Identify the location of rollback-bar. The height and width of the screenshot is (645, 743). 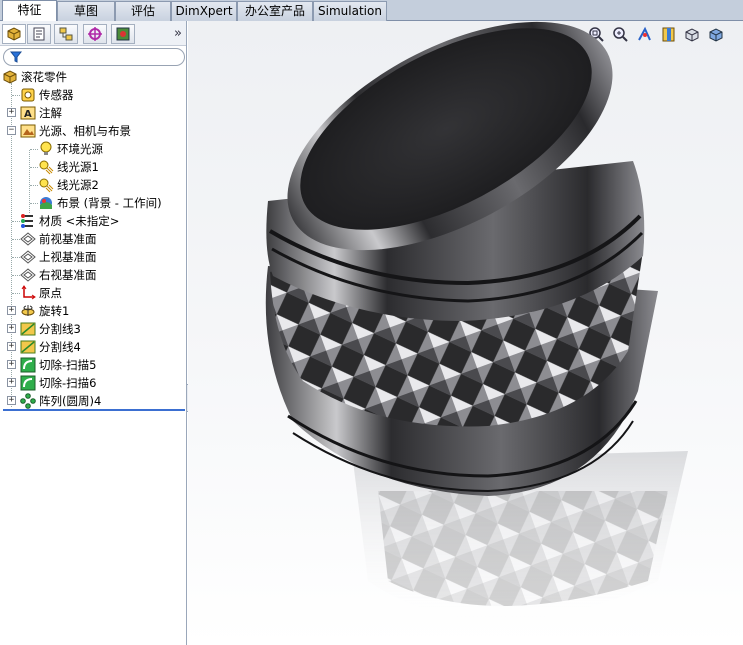
(94, 410).